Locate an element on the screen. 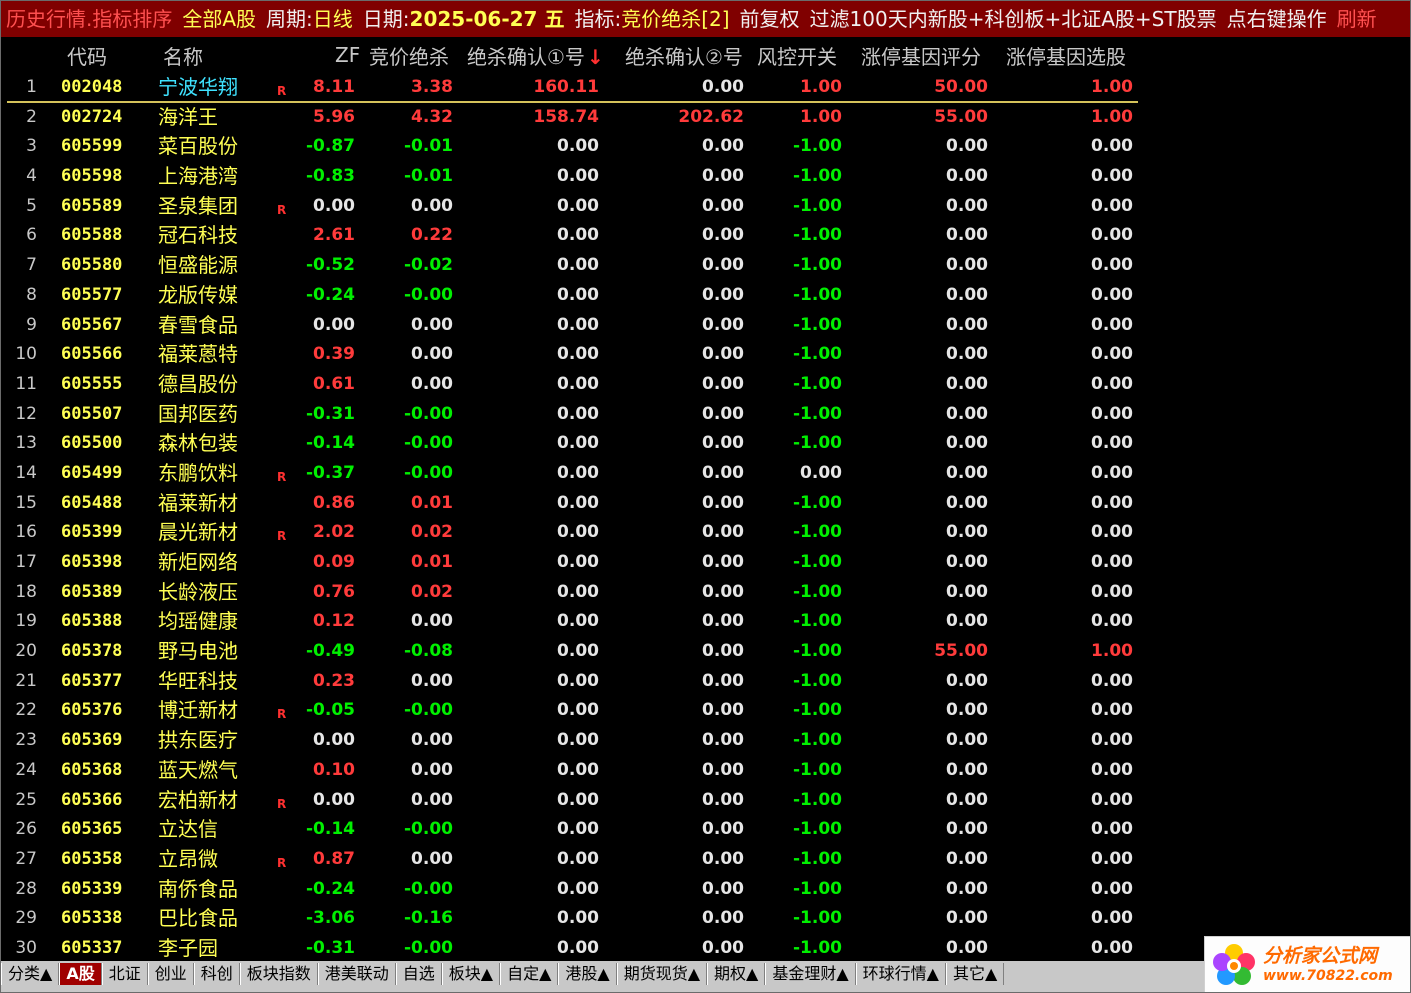 The image size is (1411, 993). indicator-control: 指标:竞价绝杀[2] is located at coordinates (651, 19).